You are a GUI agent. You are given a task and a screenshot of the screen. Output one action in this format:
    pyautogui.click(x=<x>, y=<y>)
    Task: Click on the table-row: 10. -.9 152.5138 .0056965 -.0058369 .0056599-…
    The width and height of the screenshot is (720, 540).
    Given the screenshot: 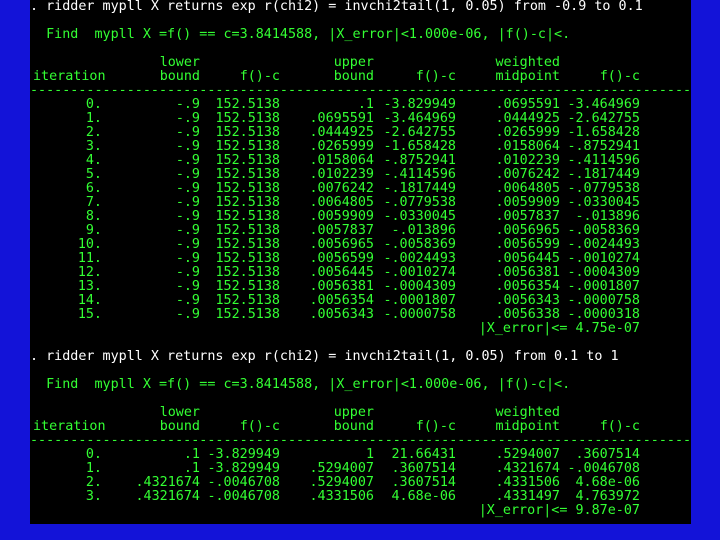 What is the action you would take?
    pyautogui.click(x=360, y=245)
    